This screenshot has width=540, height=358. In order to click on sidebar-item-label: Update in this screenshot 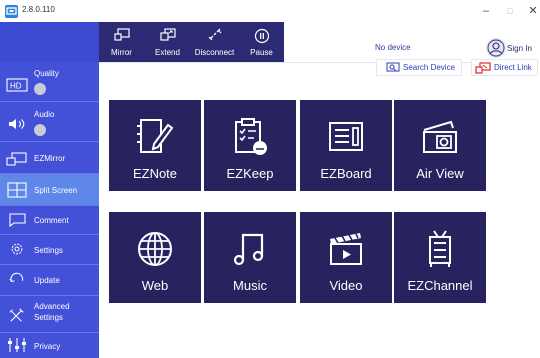, I will do `click(47, 280)`.